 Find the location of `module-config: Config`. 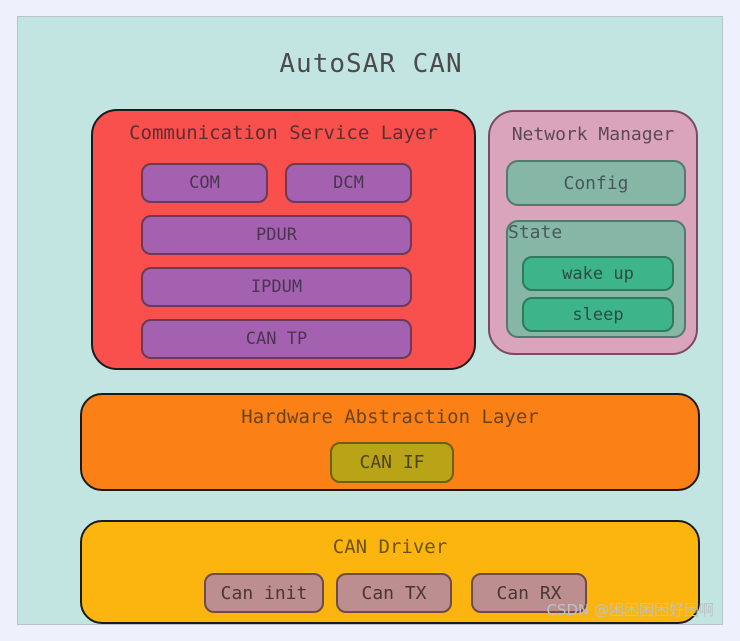

module-config: Config is located at coordinates (596, 183).